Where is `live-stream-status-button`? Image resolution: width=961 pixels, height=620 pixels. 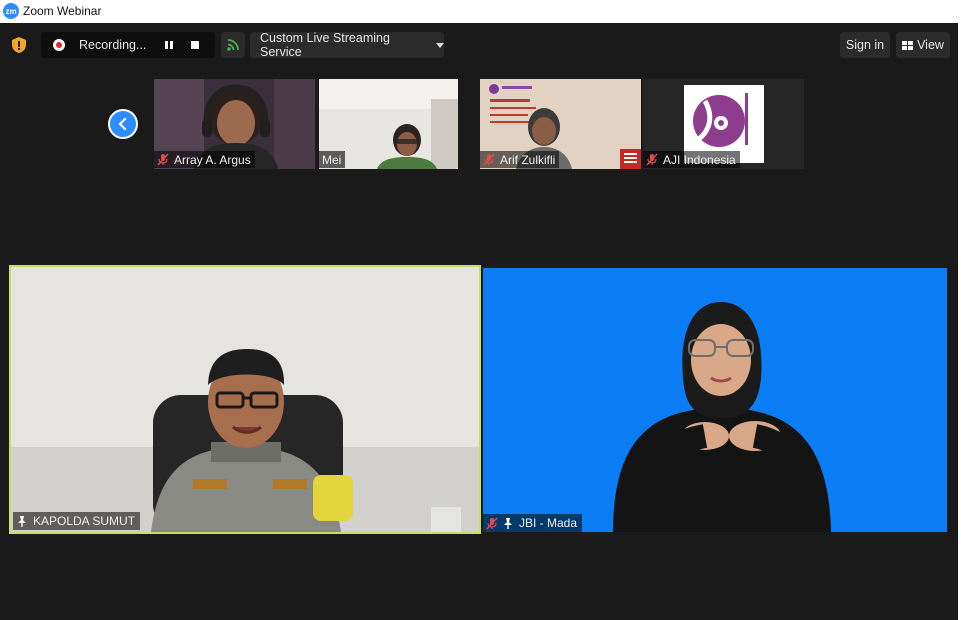 live-stream-status-button is located at coordinates (233, 45).